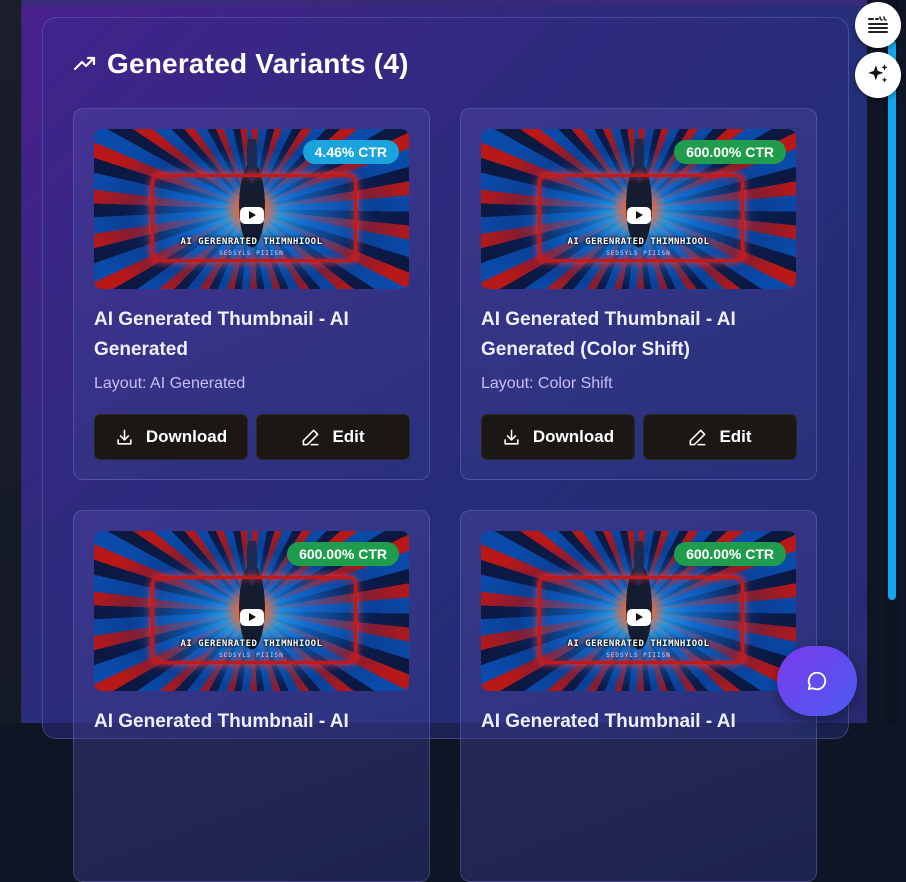 This screenshot has width=906, height=882. I want to click on section-heading: Generated Variants (4), so click(241, 64).